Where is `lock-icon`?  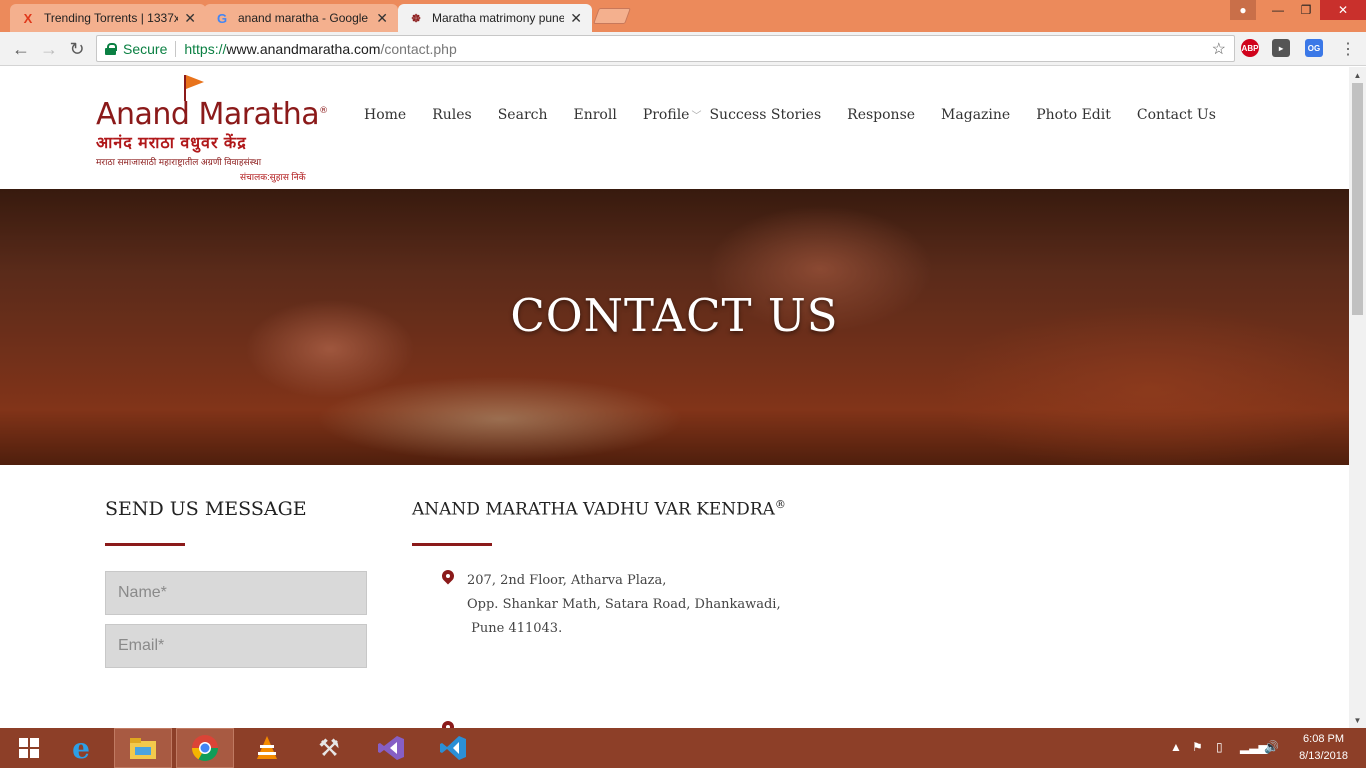 lock-icon is located at coordinates (111, 48).